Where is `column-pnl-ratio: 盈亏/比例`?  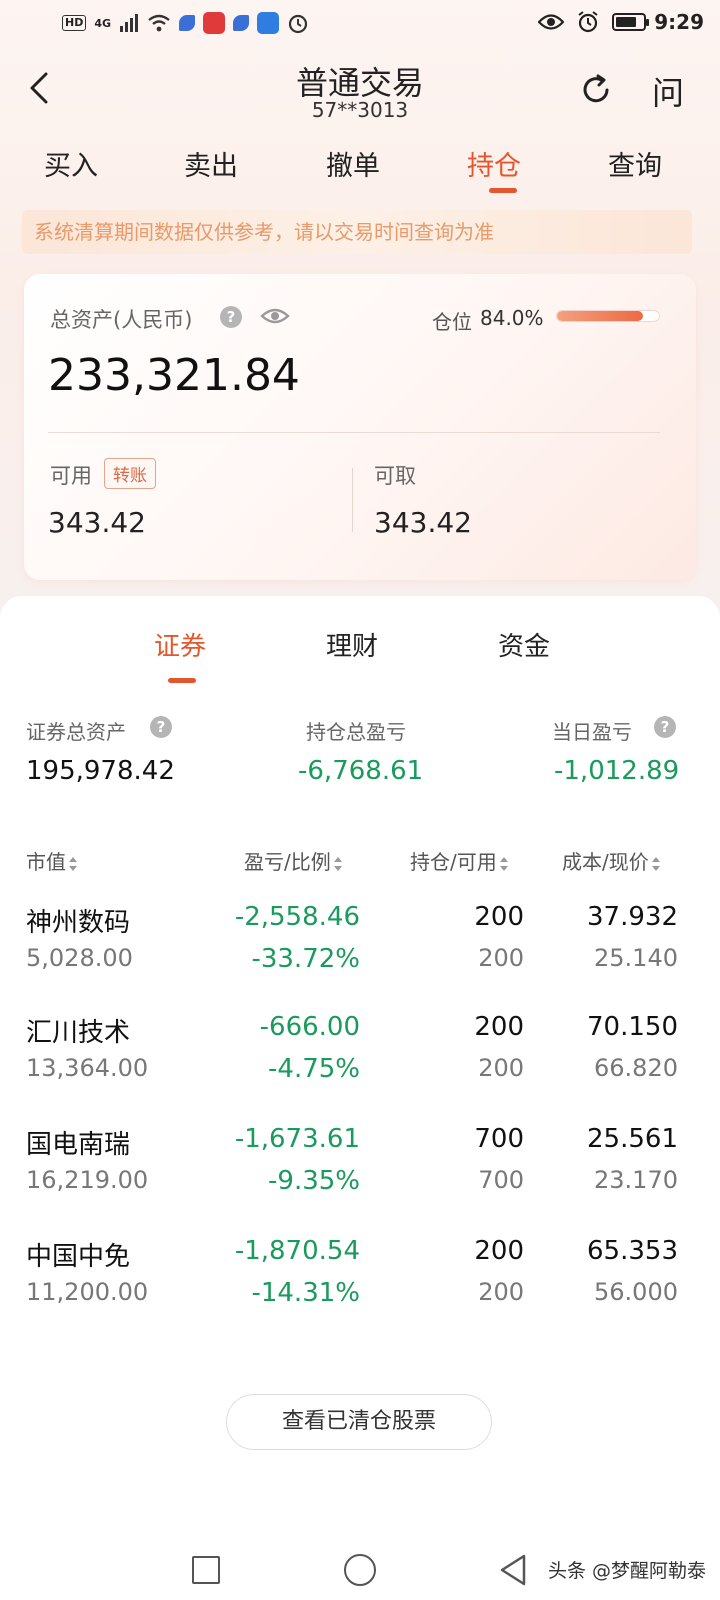 column-pnl-ratio: 盈亏/比例 is located at coordinates (293, 860).